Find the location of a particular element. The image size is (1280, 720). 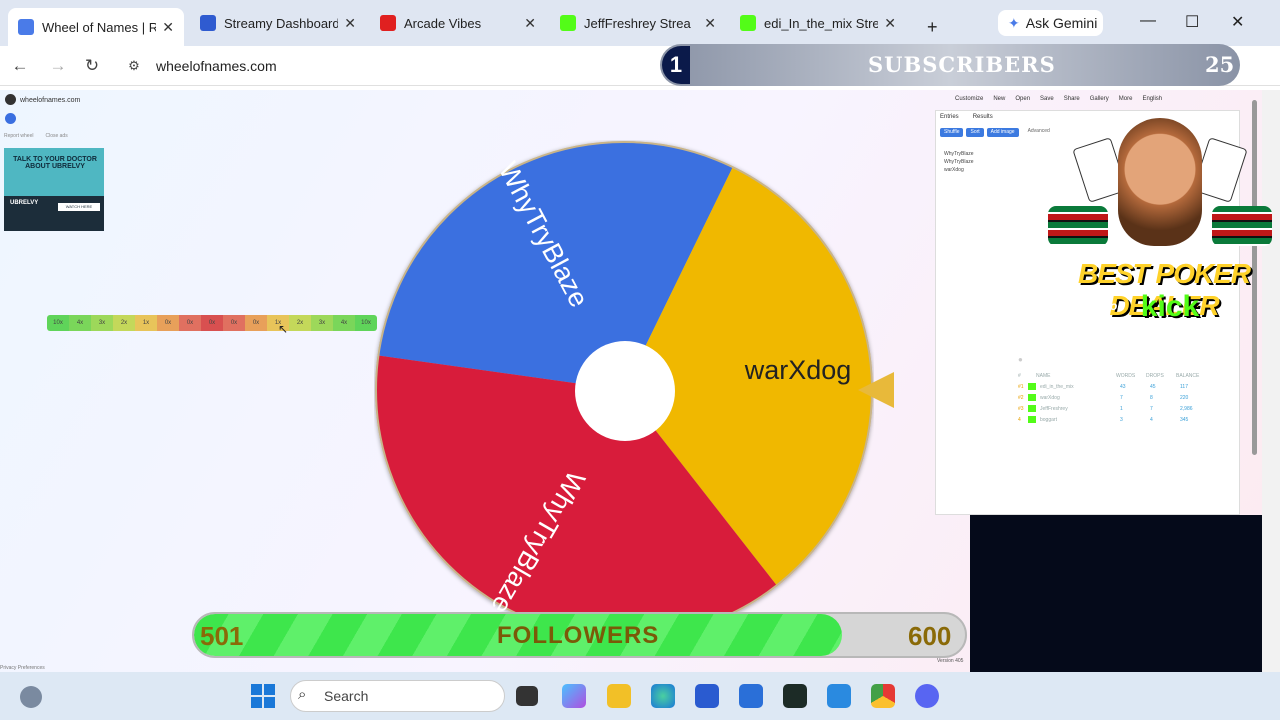

leaderboard-balance: 220 is located at coordinates (1184, 397).